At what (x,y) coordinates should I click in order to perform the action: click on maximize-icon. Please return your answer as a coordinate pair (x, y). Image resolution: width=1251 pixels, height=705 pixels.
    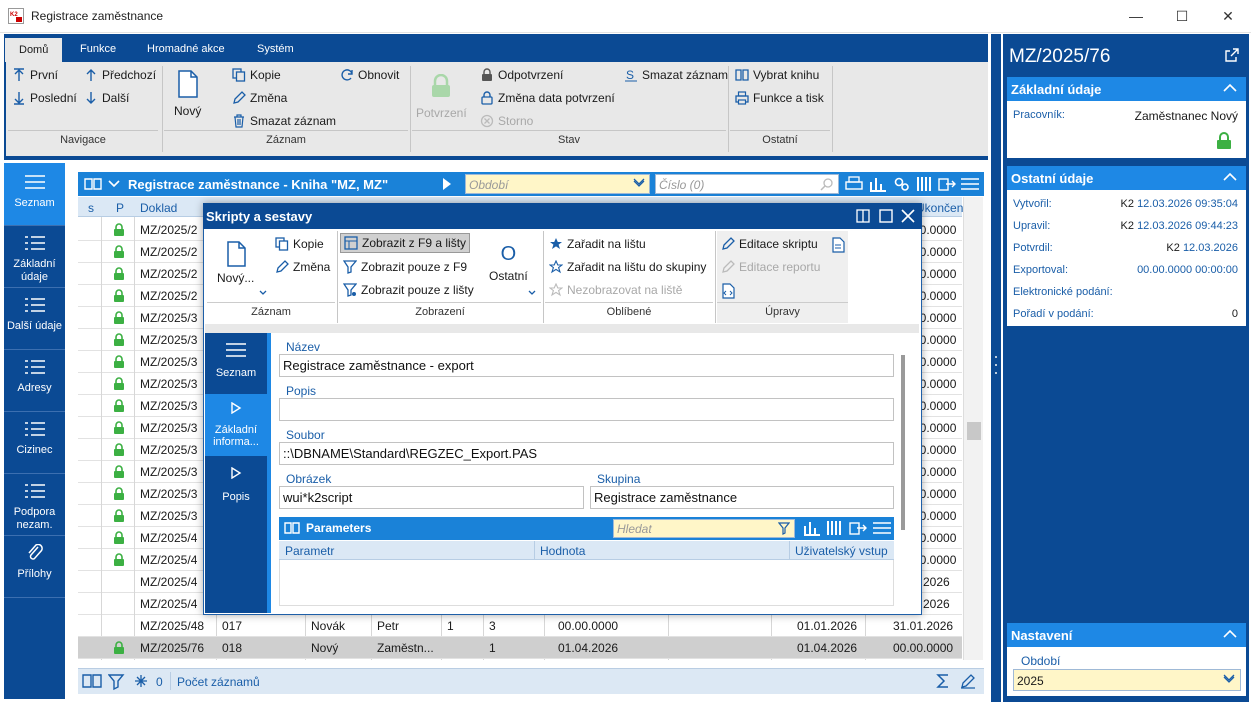
    Looking at the image, I should click on (886, 216).